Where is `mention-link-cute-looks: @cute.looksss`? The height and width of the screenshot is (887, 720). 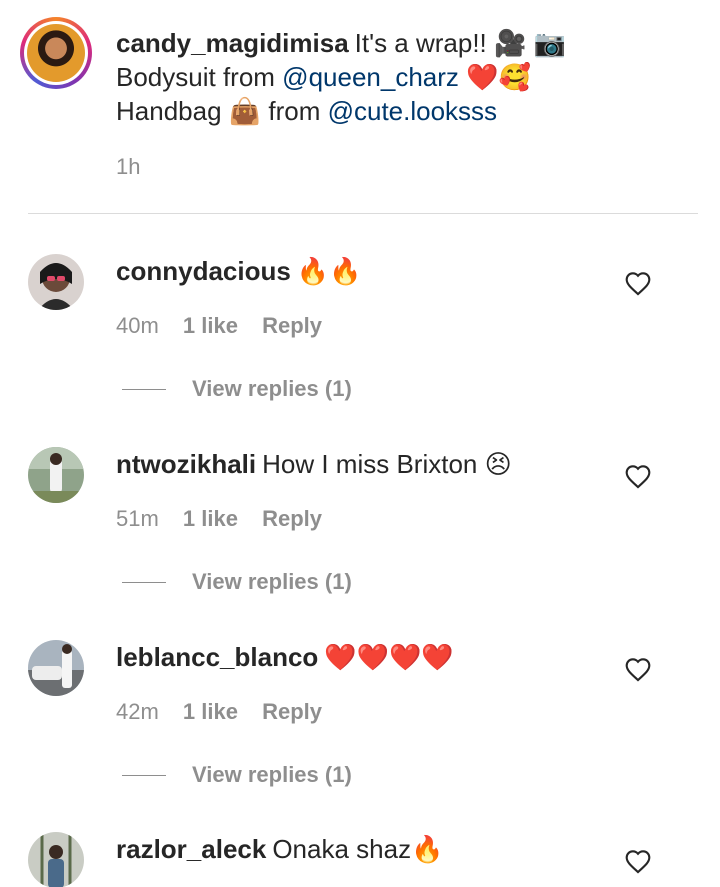
mention-link-cute-looks: @cute.looksss is located at coordinates (412, 111).